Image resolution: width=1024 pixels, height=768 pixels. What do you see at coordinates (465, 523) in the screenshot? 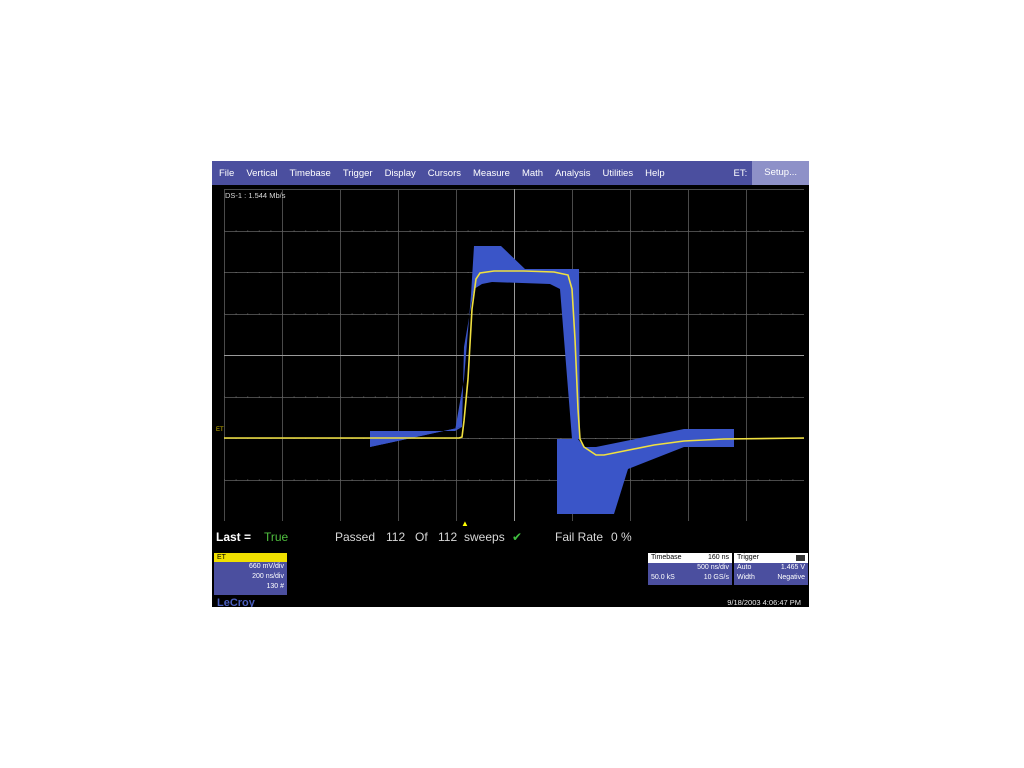
I see `trigger-position-icon: ▲` at bounding box center [465, 523].